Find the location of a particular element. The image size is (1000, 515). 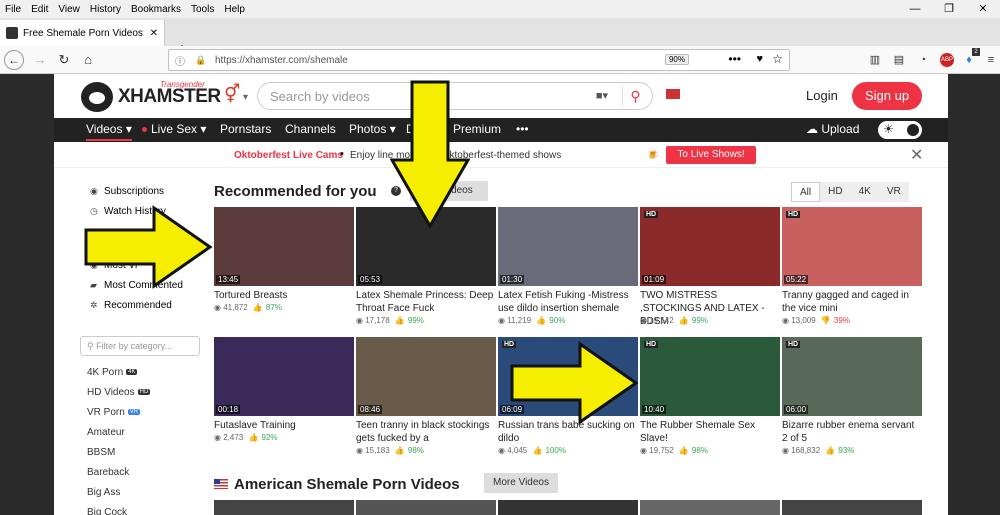

adblock-icon: ABP is located at coordinates (947, 60).